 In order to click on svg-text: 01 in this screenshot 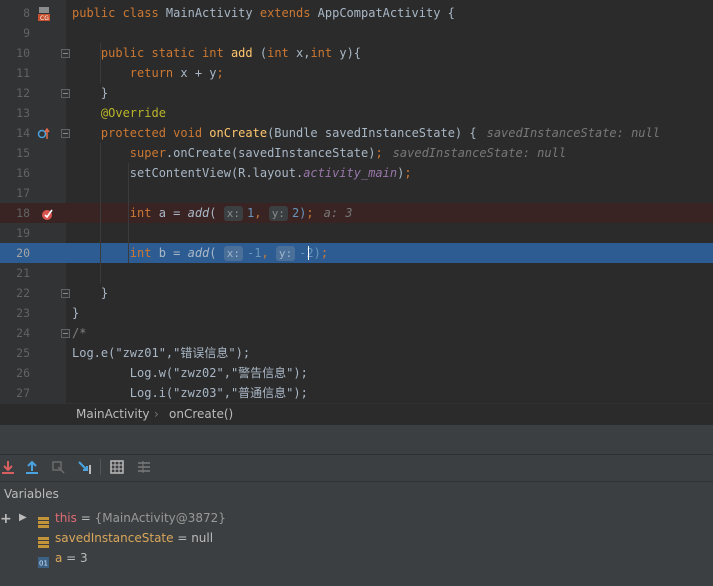, I will do `click(43, 564)`.